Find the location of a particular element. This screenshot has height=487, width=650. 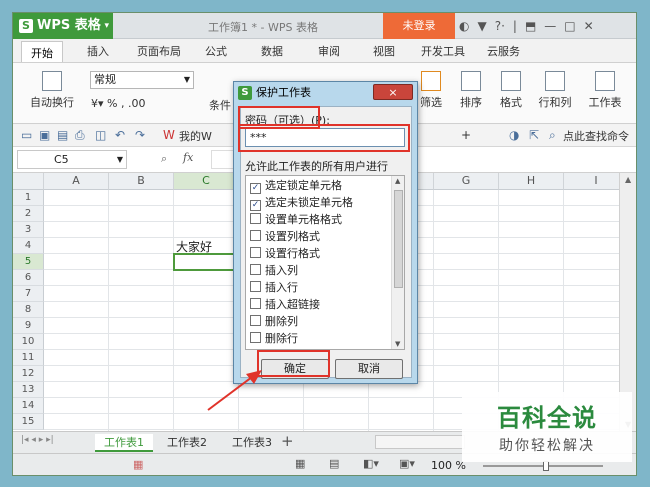

login-button: 未登录 is located at coordinates (419, 26).